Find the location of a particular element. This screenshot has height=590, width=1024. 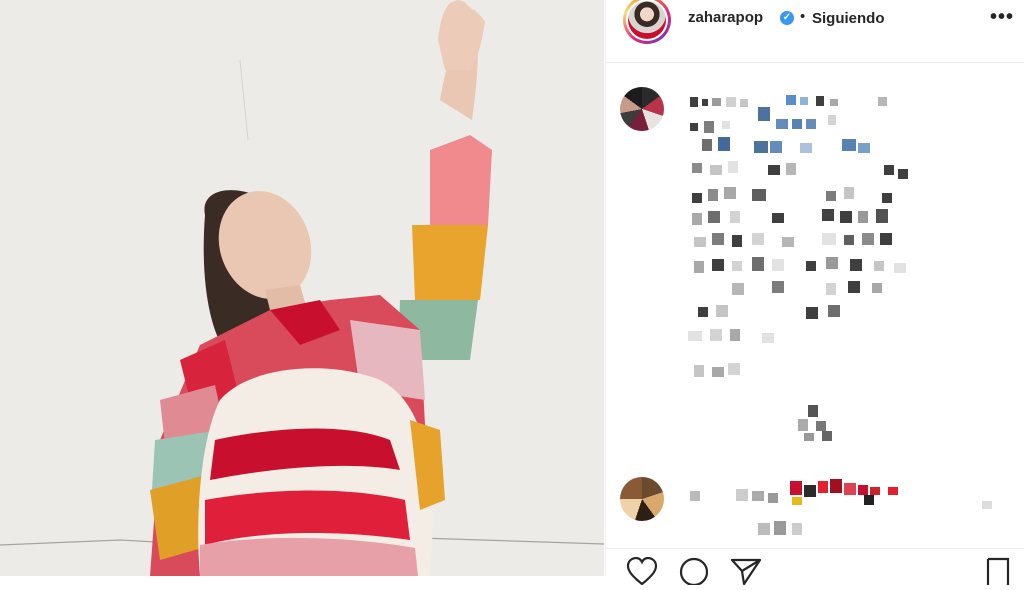

follow-status-button: Siguiendo is located at coordinates (848, 18).